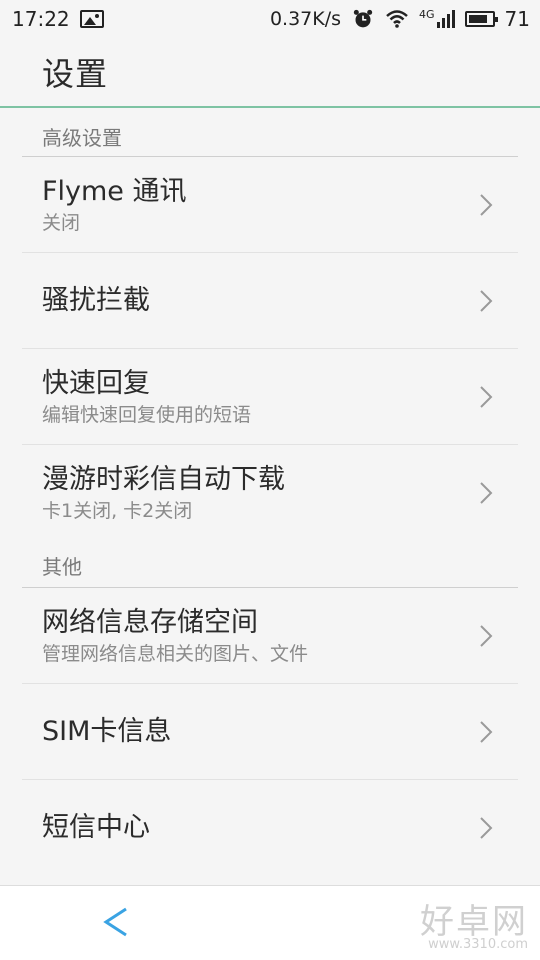 The width and height of the screenshot is (540, 960). What do you see at coordinates (478, 944) in the screenshot?
I see `watermark-url: www.3310.com` at bounding box center [478, 944].